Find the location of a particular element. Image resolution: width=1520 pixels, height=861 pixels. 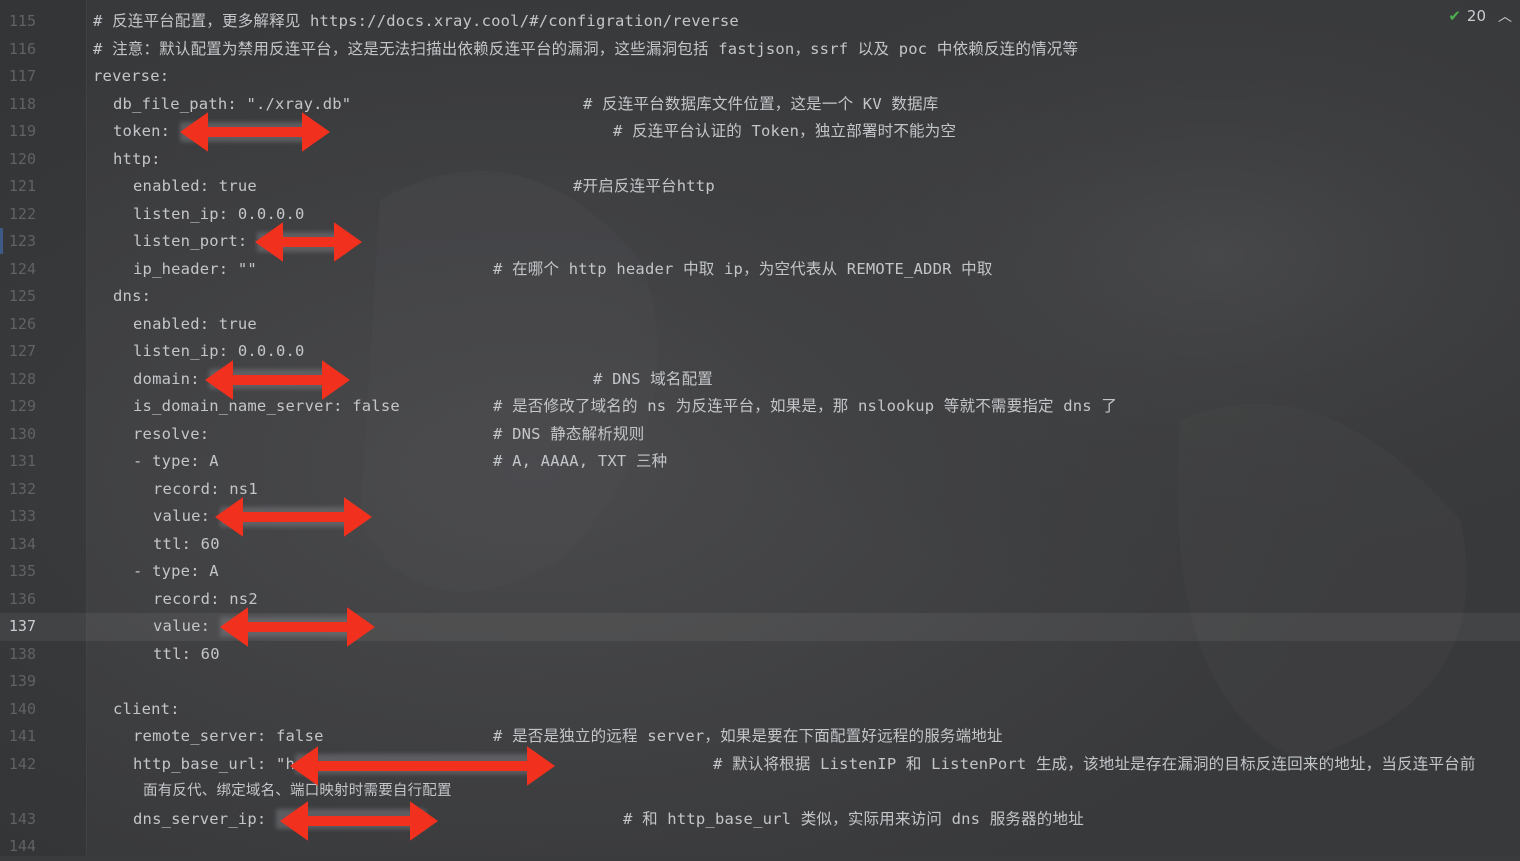

code-line: 119 token: # 反连平台认证的 Token，独立部署时不能为空 is located at coordinates (760, 132).